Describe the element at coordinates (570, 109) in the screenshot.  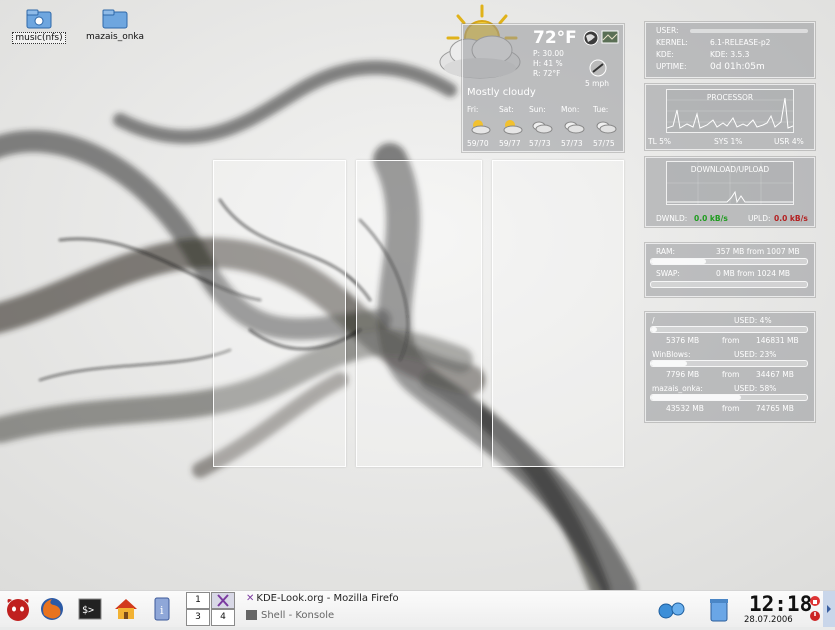
I see `forecast-day: Mon:` at that location.